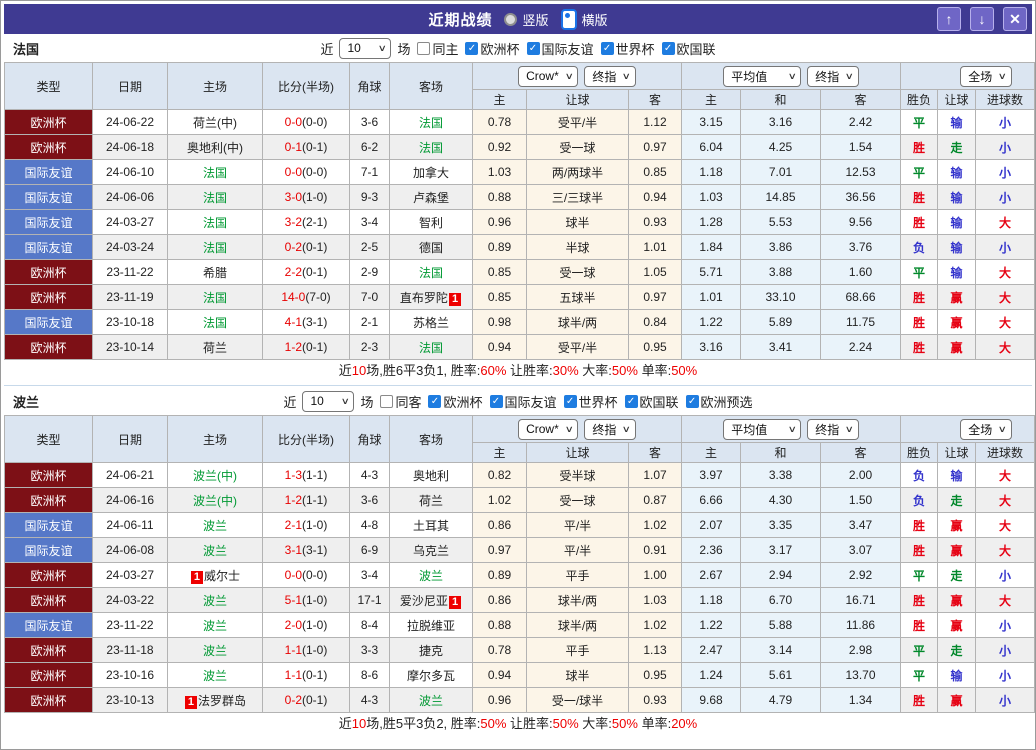  Describe the element at coordinates (315, 550) in the screenshot. I see `halftime-score: (3-1)` at that location.